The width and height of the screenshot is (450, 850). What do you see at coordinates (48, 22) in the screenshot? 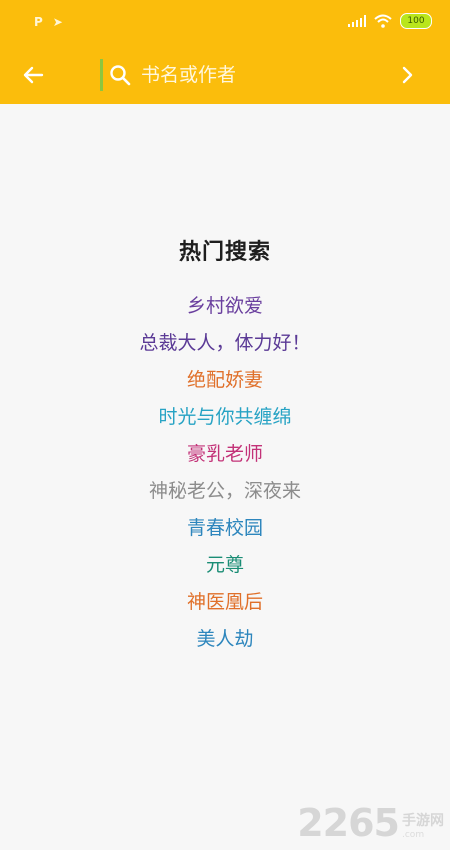
I see `status-left-icons: P ➤` at bounding box center [48, 22].